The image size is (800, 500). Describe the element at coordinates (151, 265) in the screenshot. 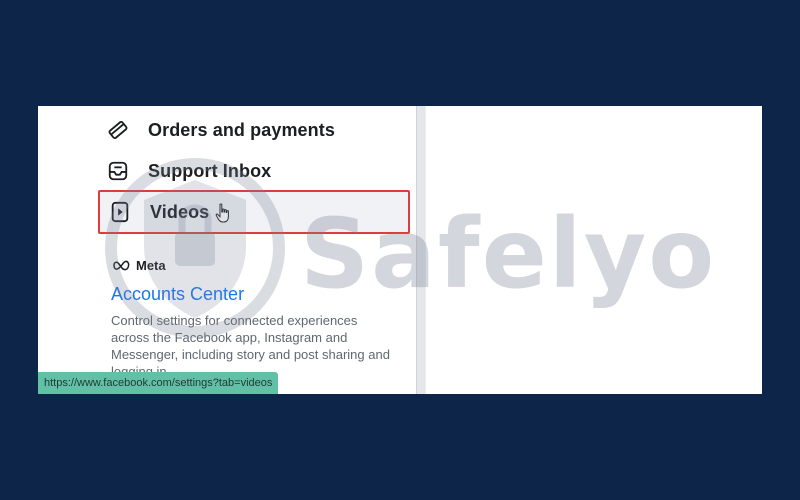

I see `meta-logo-text: Meta` at that location.